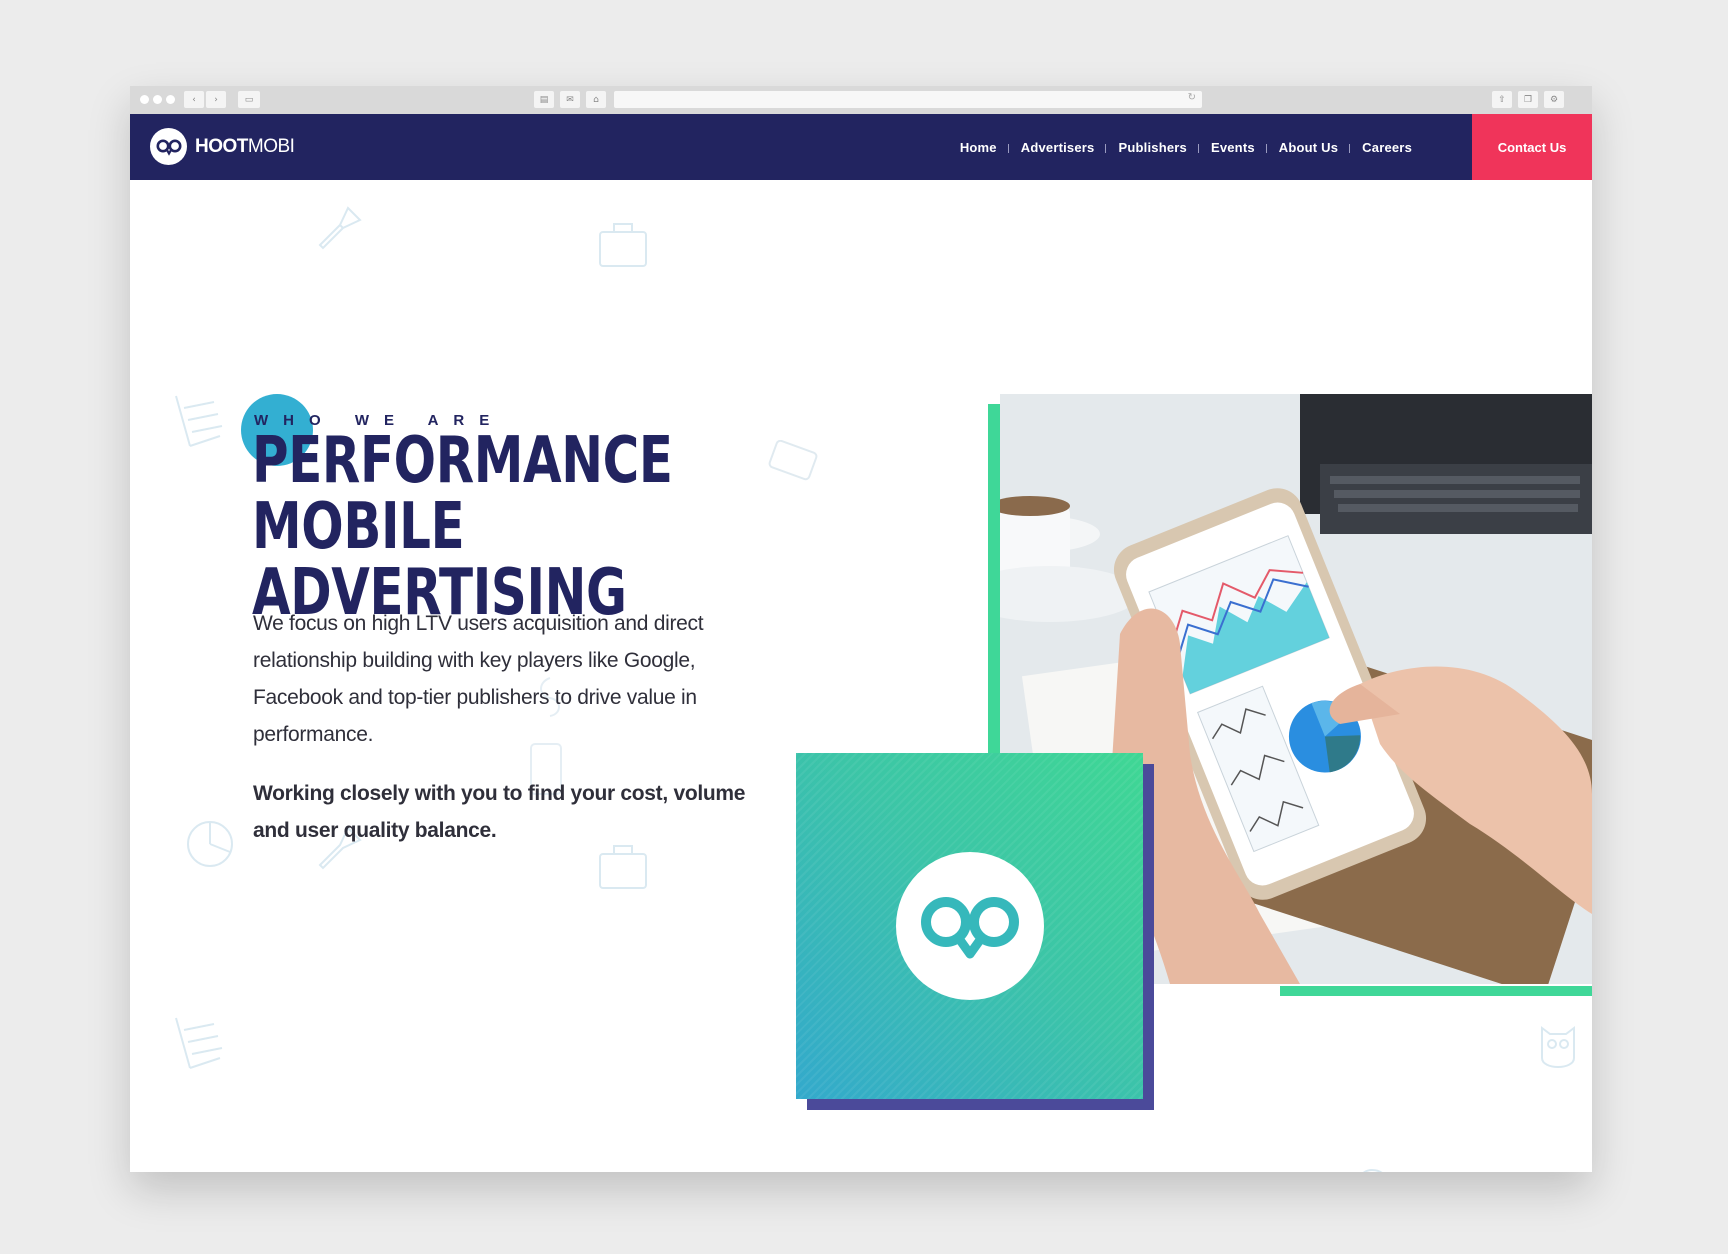  What do you see at coordinates (1386, 147) in the screenshot?
I see `nav-careers: Careers` at bounding box center [1386, 147].